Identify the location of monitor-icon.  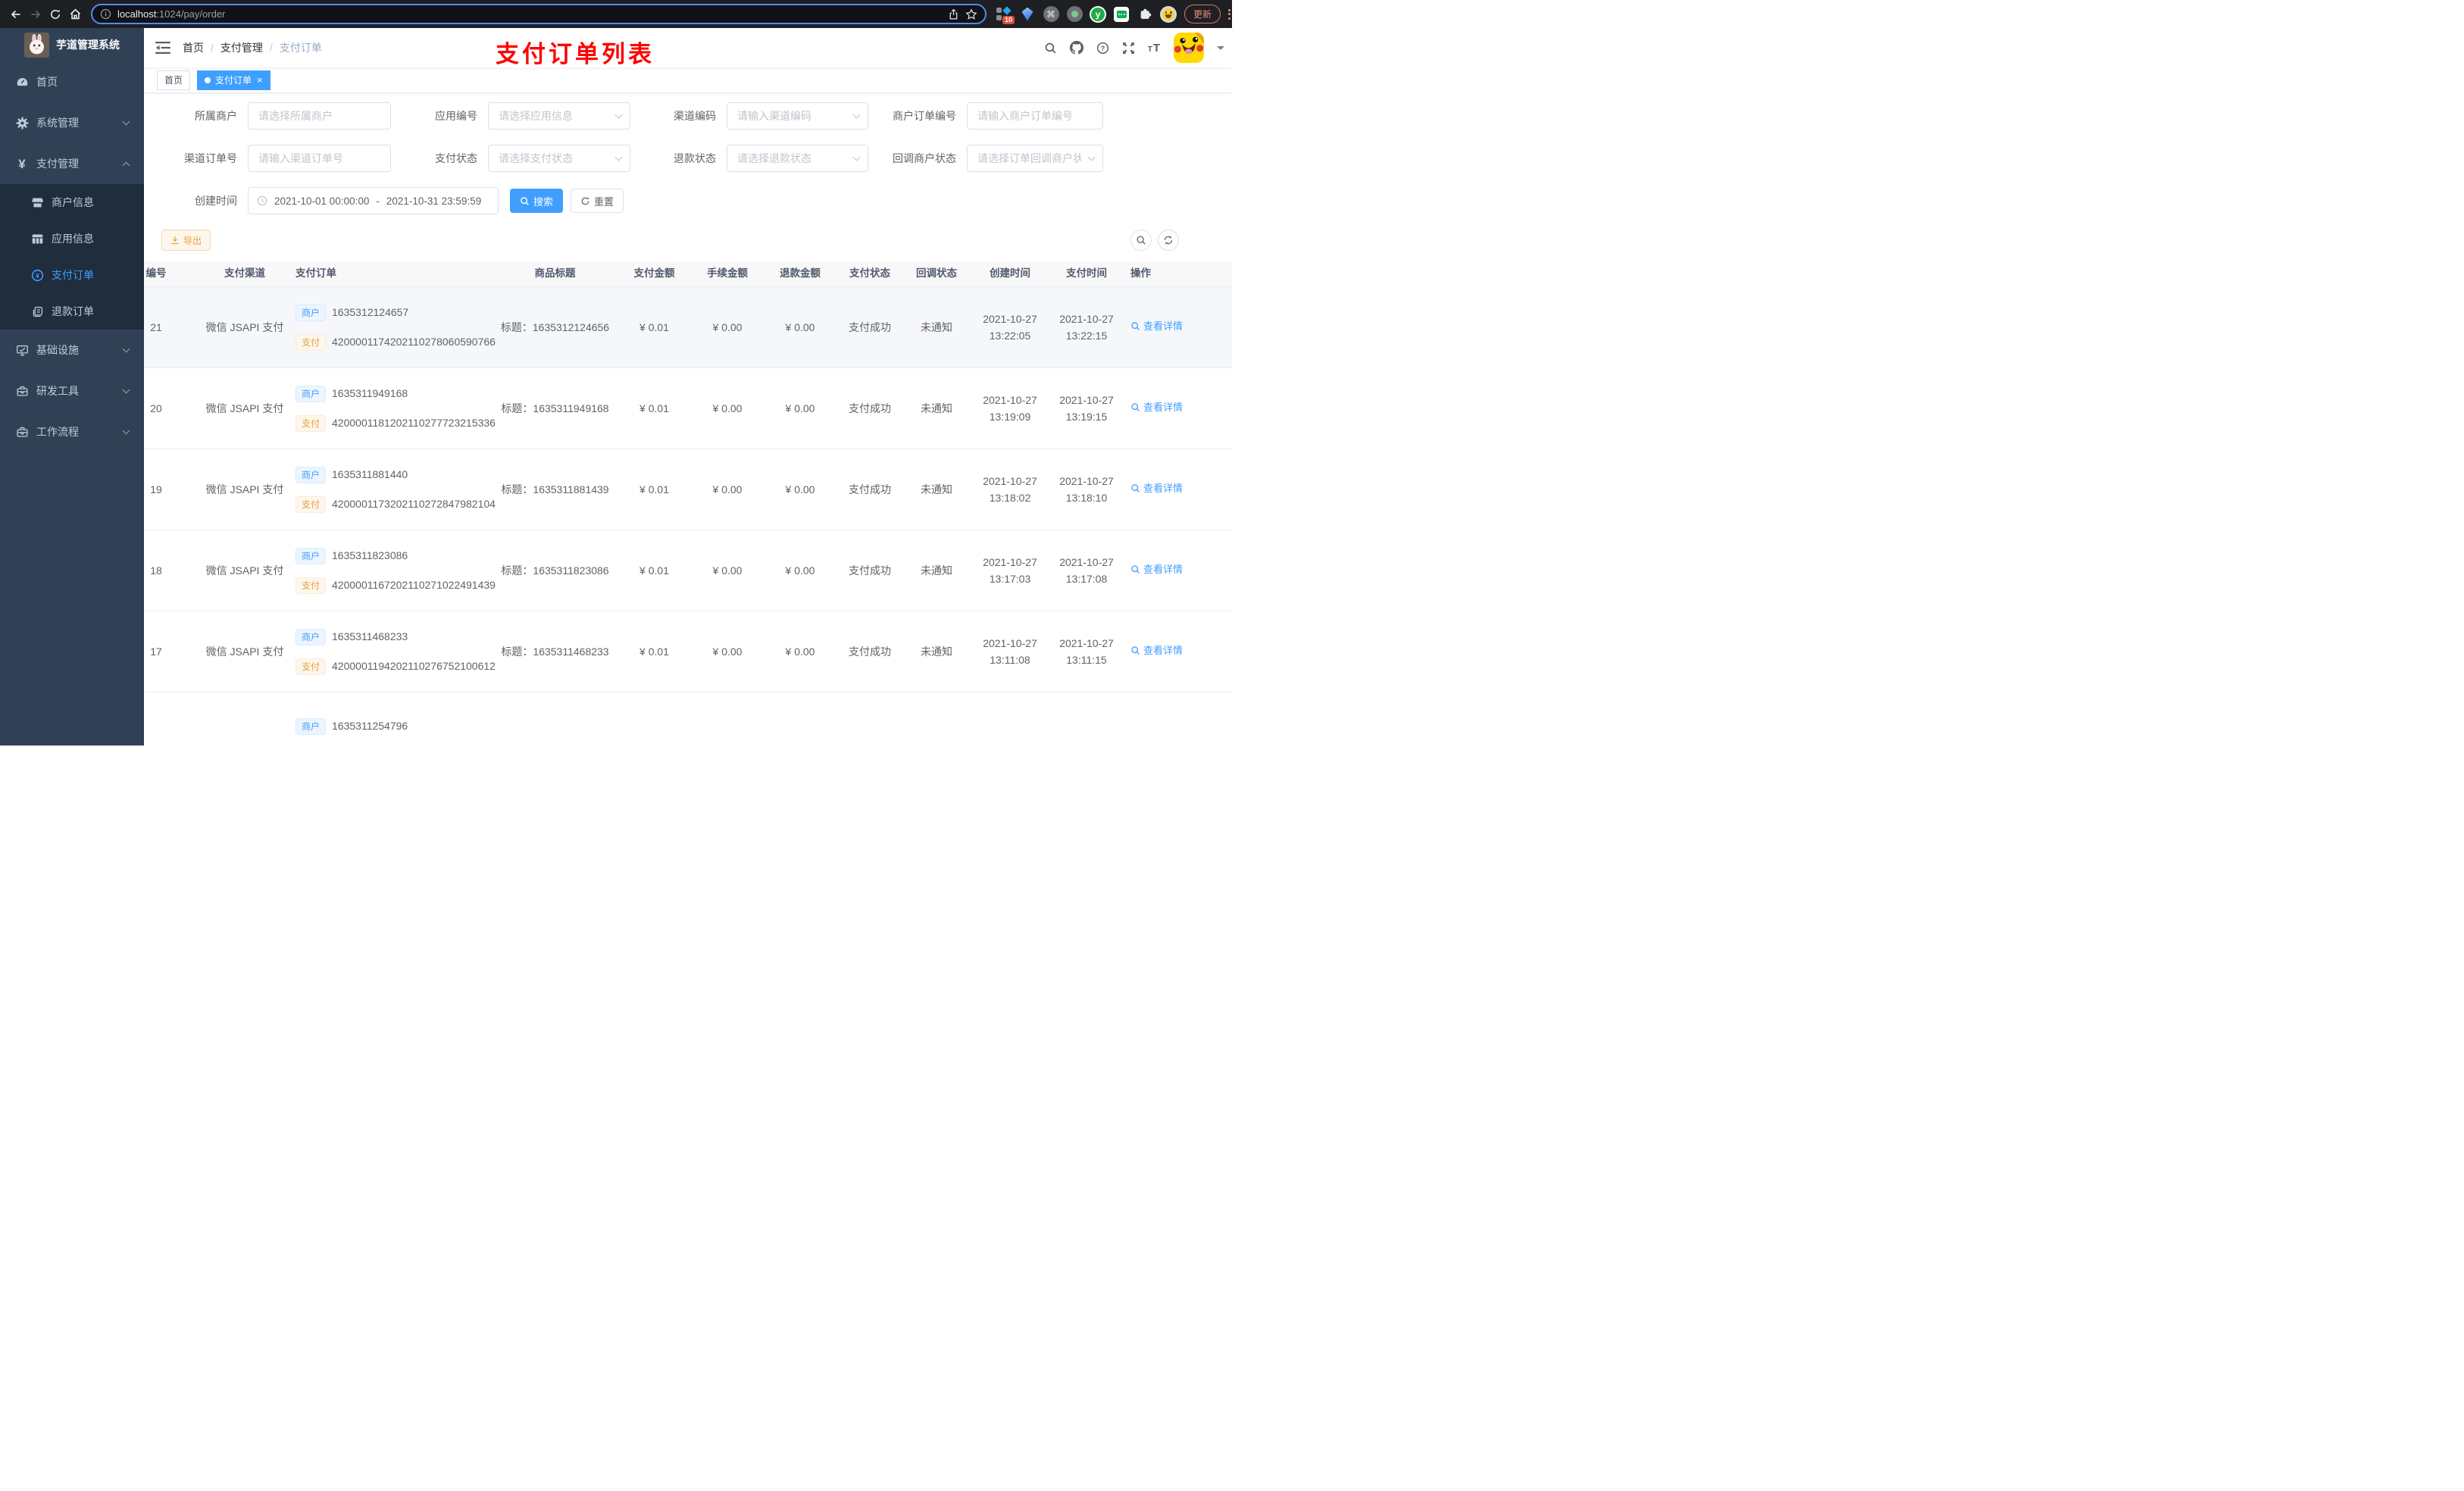
(22, 350).